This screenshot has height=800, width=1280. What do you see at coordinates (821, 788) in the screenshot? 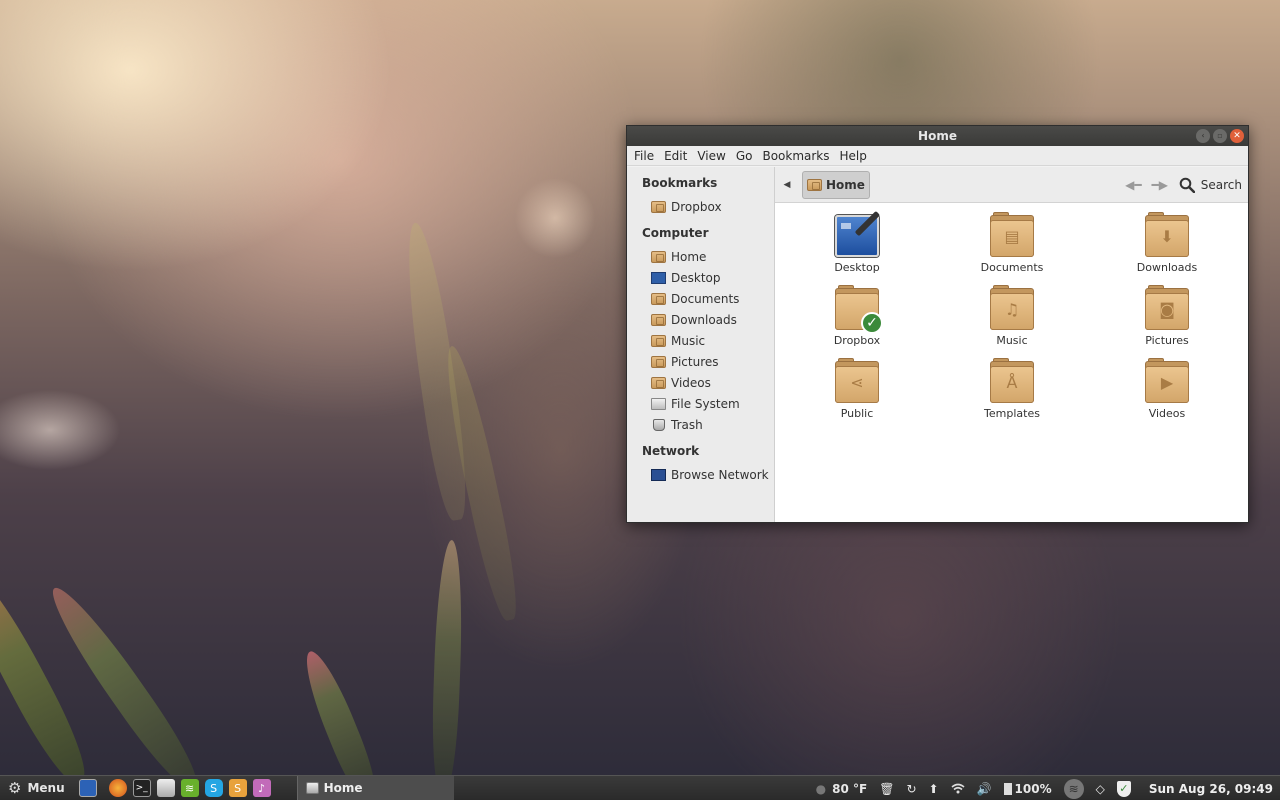
I see `moon-icon: ●` at bounding box center [821, 788].